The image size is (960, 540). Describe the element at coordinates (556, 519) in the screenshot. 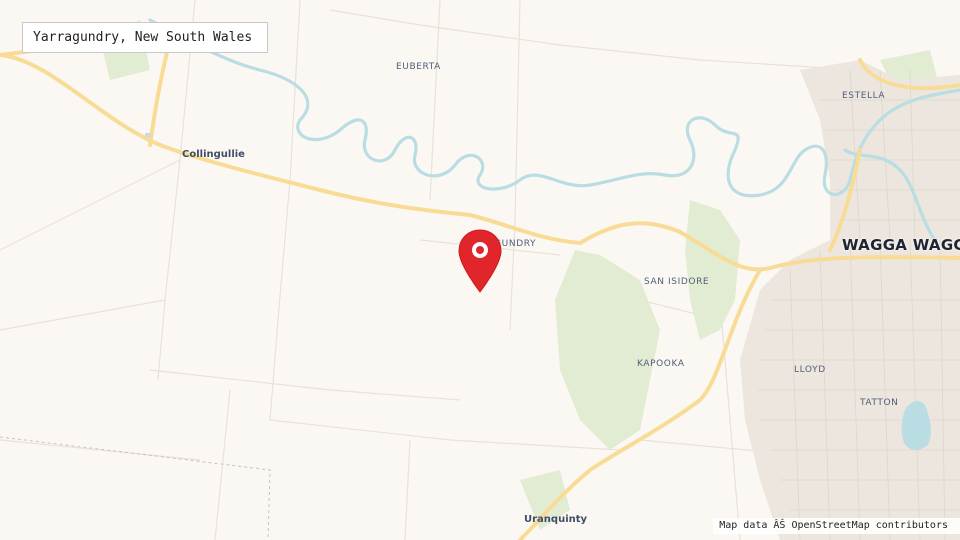

I see `place-label-uranquinty: Uranquinty` at that location.